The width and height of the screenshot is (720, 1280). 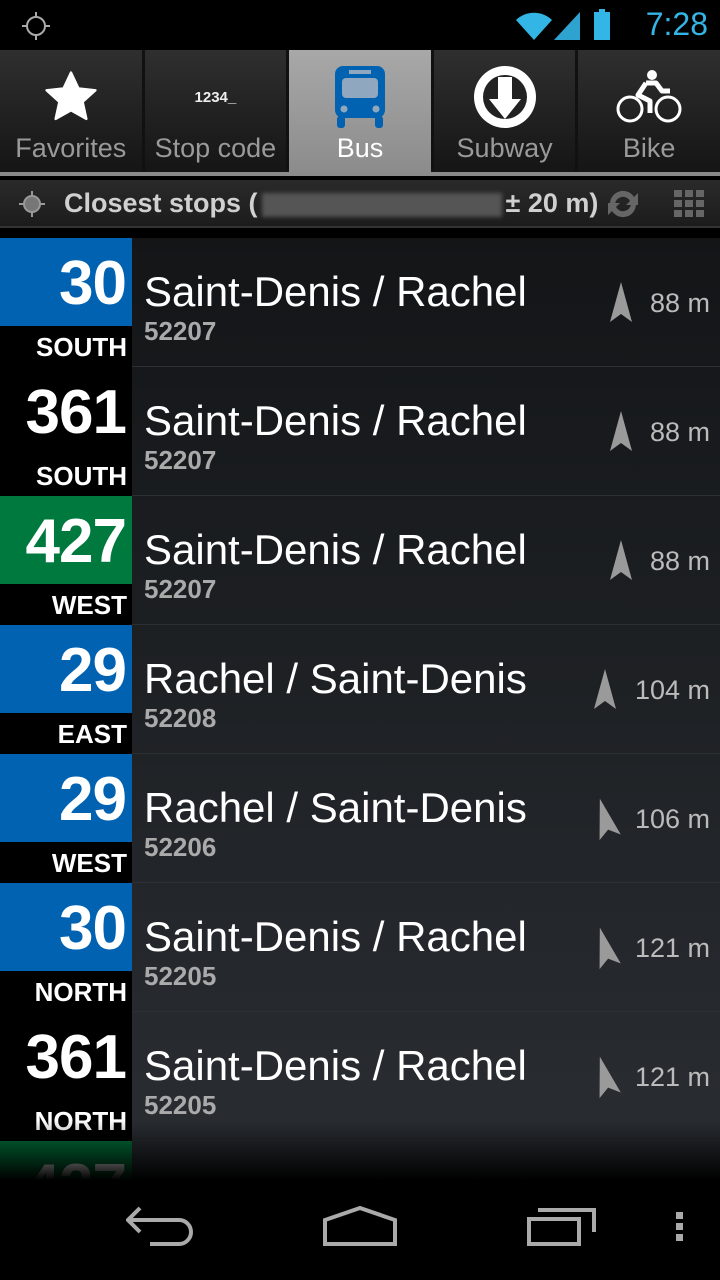 I want to click on stop-row: 29 EAST Rachel / Saint-Denis 52208 104 m, so click(x=360, y=689).